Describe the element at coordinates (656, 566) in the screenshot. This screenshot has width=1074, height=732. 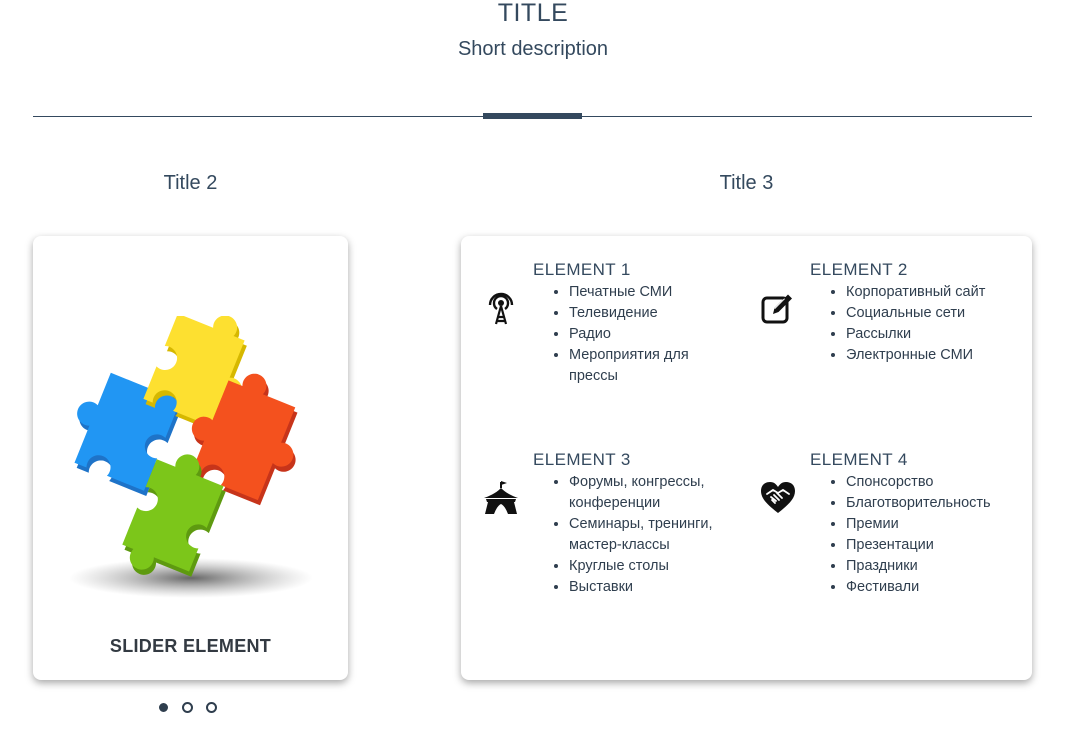
I see `list-item: Круглые столы` at that location.